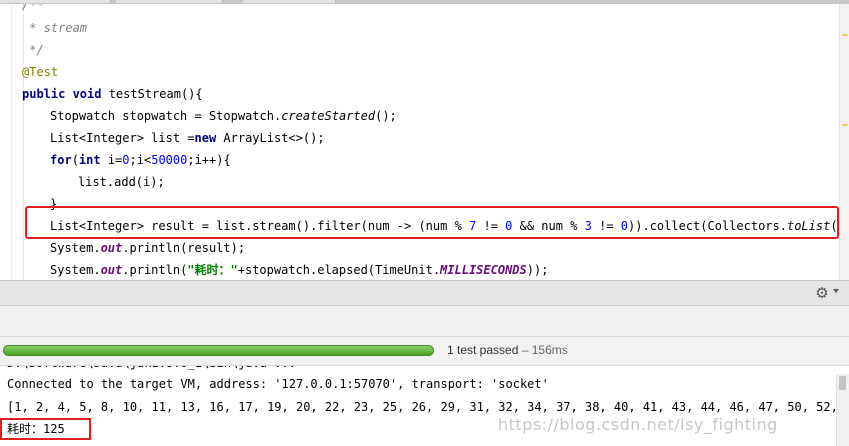  I want to click on scroll-thumb, so click(842, 383).